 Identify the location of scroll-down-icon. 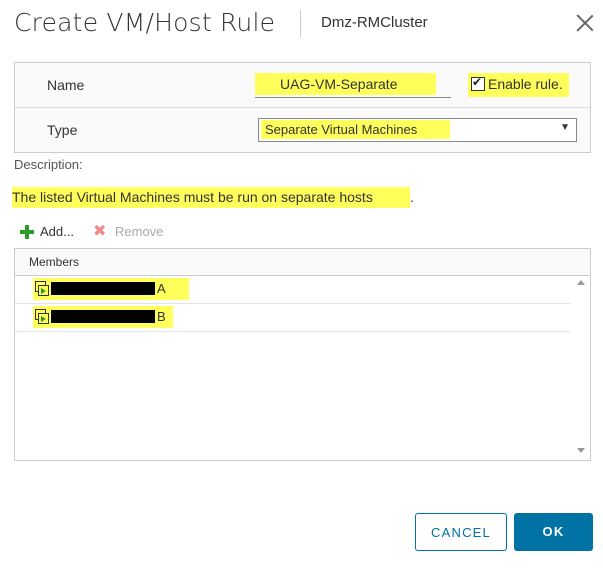
(581, 450).